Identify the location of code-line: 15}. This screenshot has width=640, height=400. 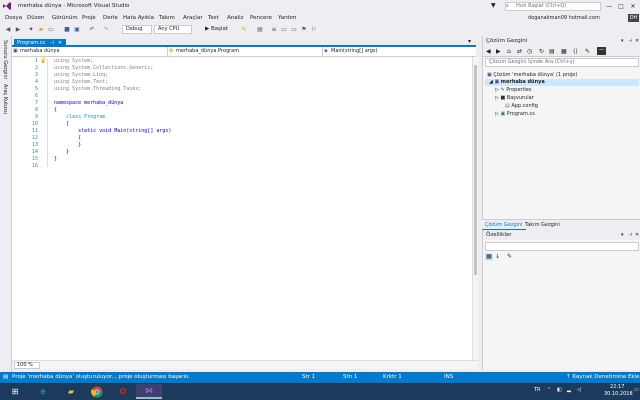
(242, 159).